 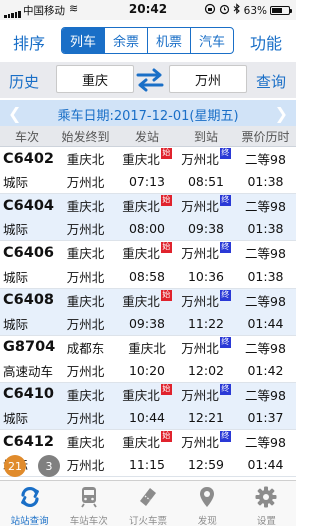 What do you see at coordinates (30, 497) in the screenshot?
I see `refresh-arrows-icon` at bounding box center [30, 497].